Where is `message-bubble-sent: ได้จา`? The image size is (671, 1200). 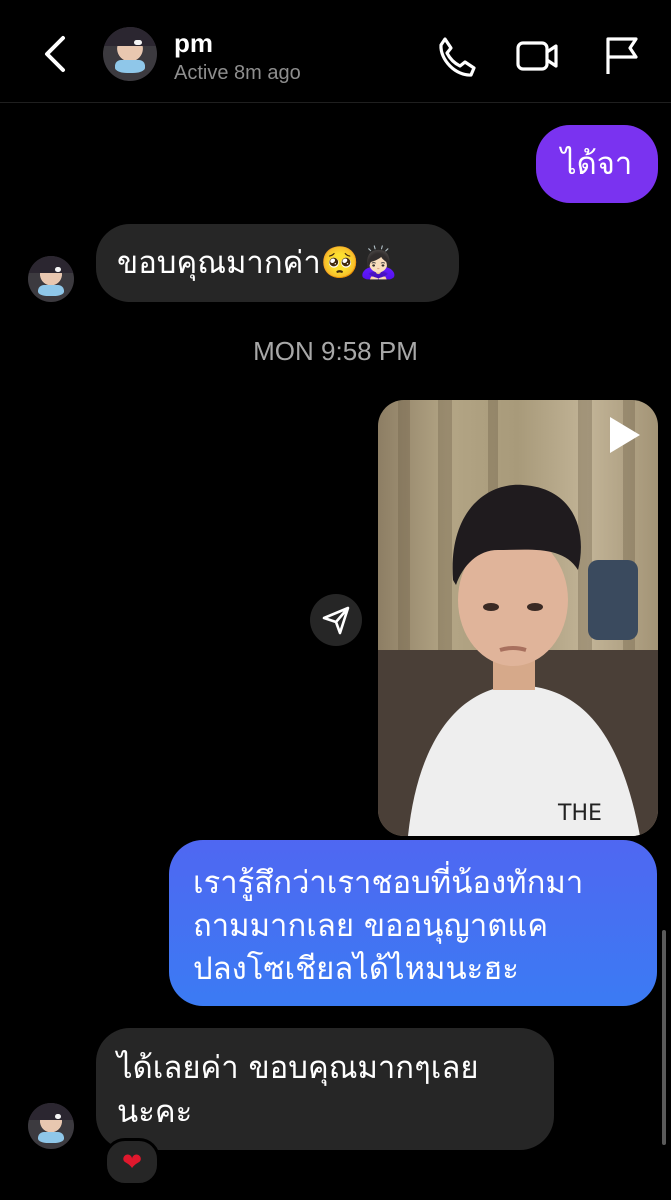
message-bubble-sent: ได้จา is located at coordinates (597, 164).